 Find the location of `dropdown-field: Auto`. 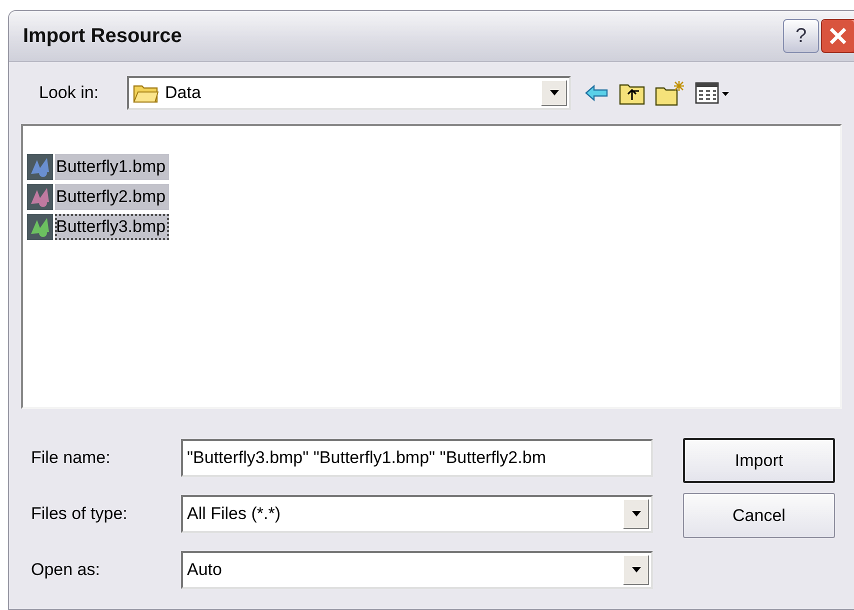

dropdown-field: Auto is located at coordinates (417, 570).